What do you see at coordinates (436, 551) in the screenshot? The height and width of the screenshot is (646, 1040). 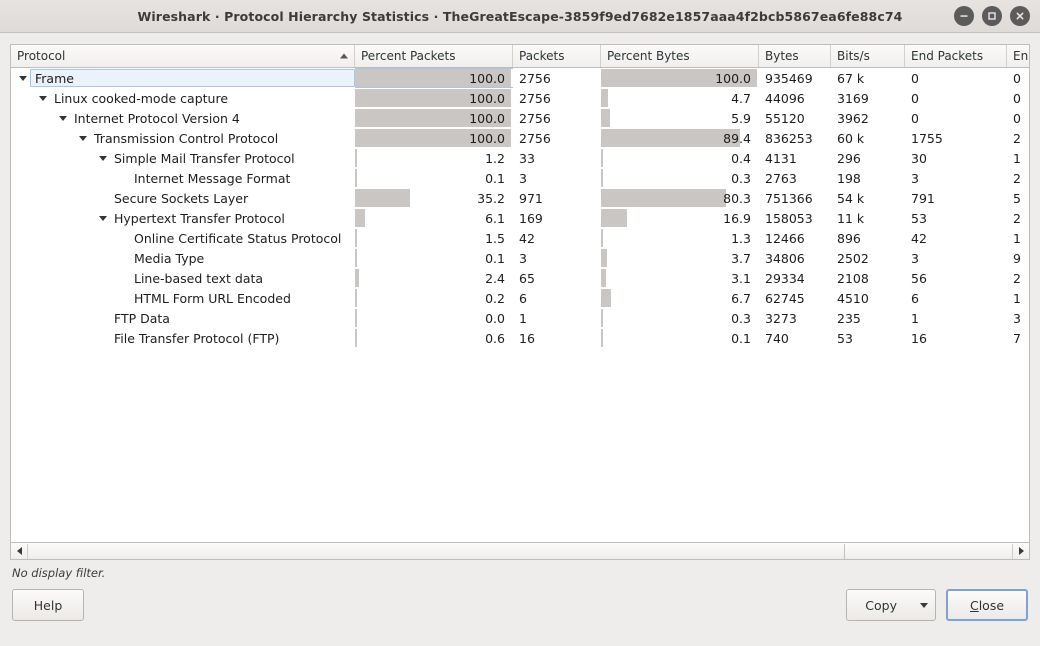 I see `scrollbar-thumb` at bounding box center [436, 551].